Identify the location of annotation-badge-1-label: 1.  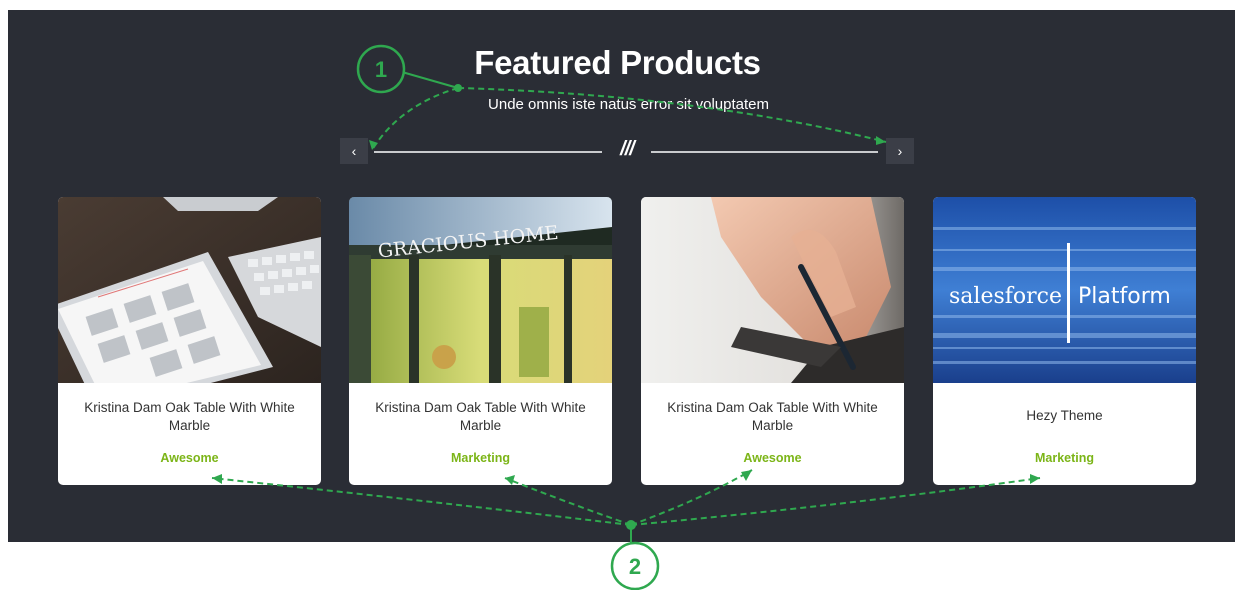
(381, 69).